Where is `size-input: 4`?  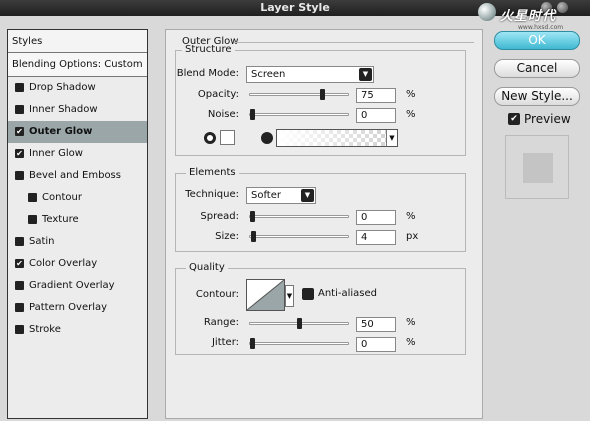 size-input: 4 is located at coordinates (376, 237).